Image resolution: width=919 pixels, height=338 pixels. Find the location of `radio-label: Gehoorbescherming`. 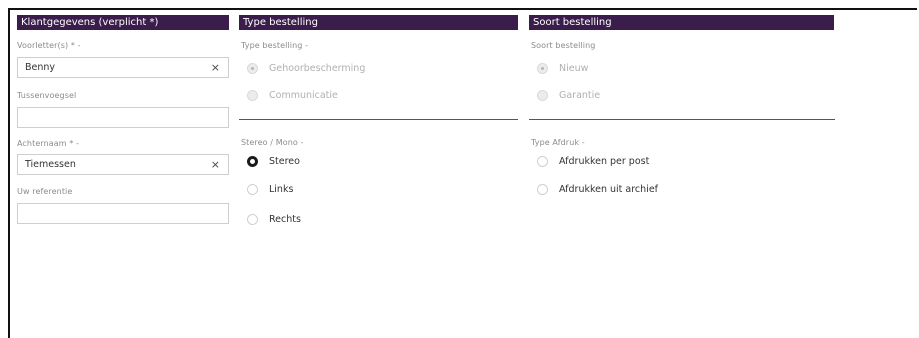

radio-label: Gehoorbescherming is located at coordinates (317, 68).